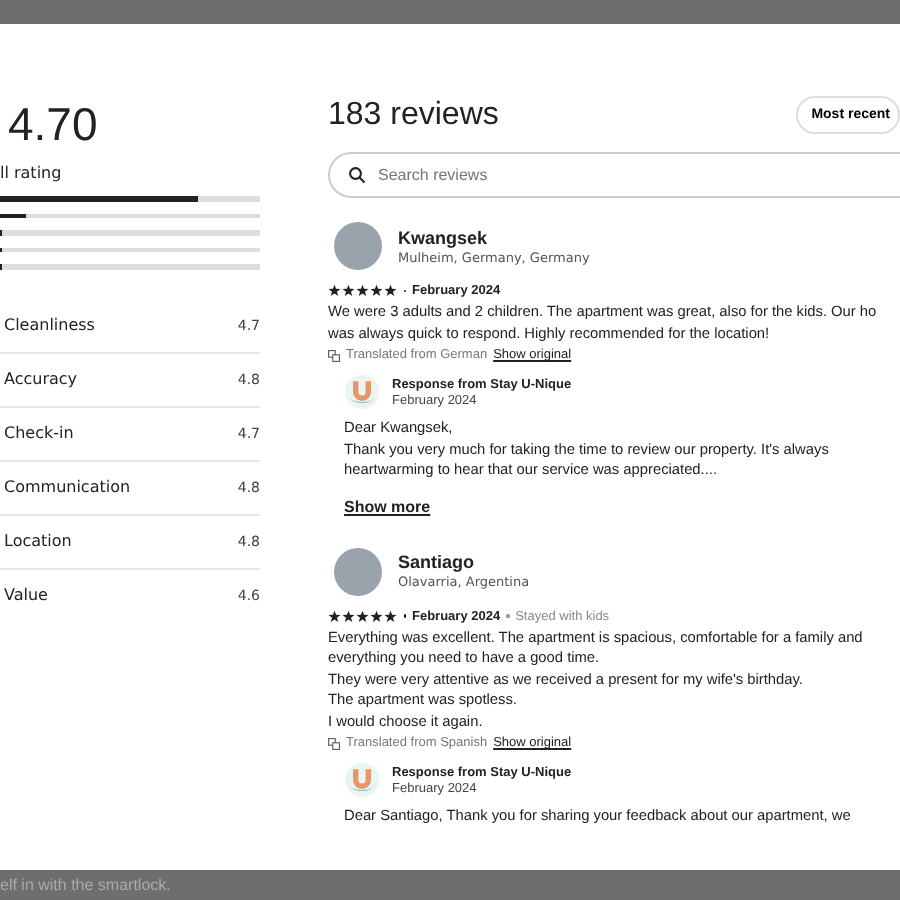 The width and height of the screenshot is (900, 900). What do you see at coordinates (357, 175) in the screenshot?
I see `search-icon` at bounding box center [357, 175].